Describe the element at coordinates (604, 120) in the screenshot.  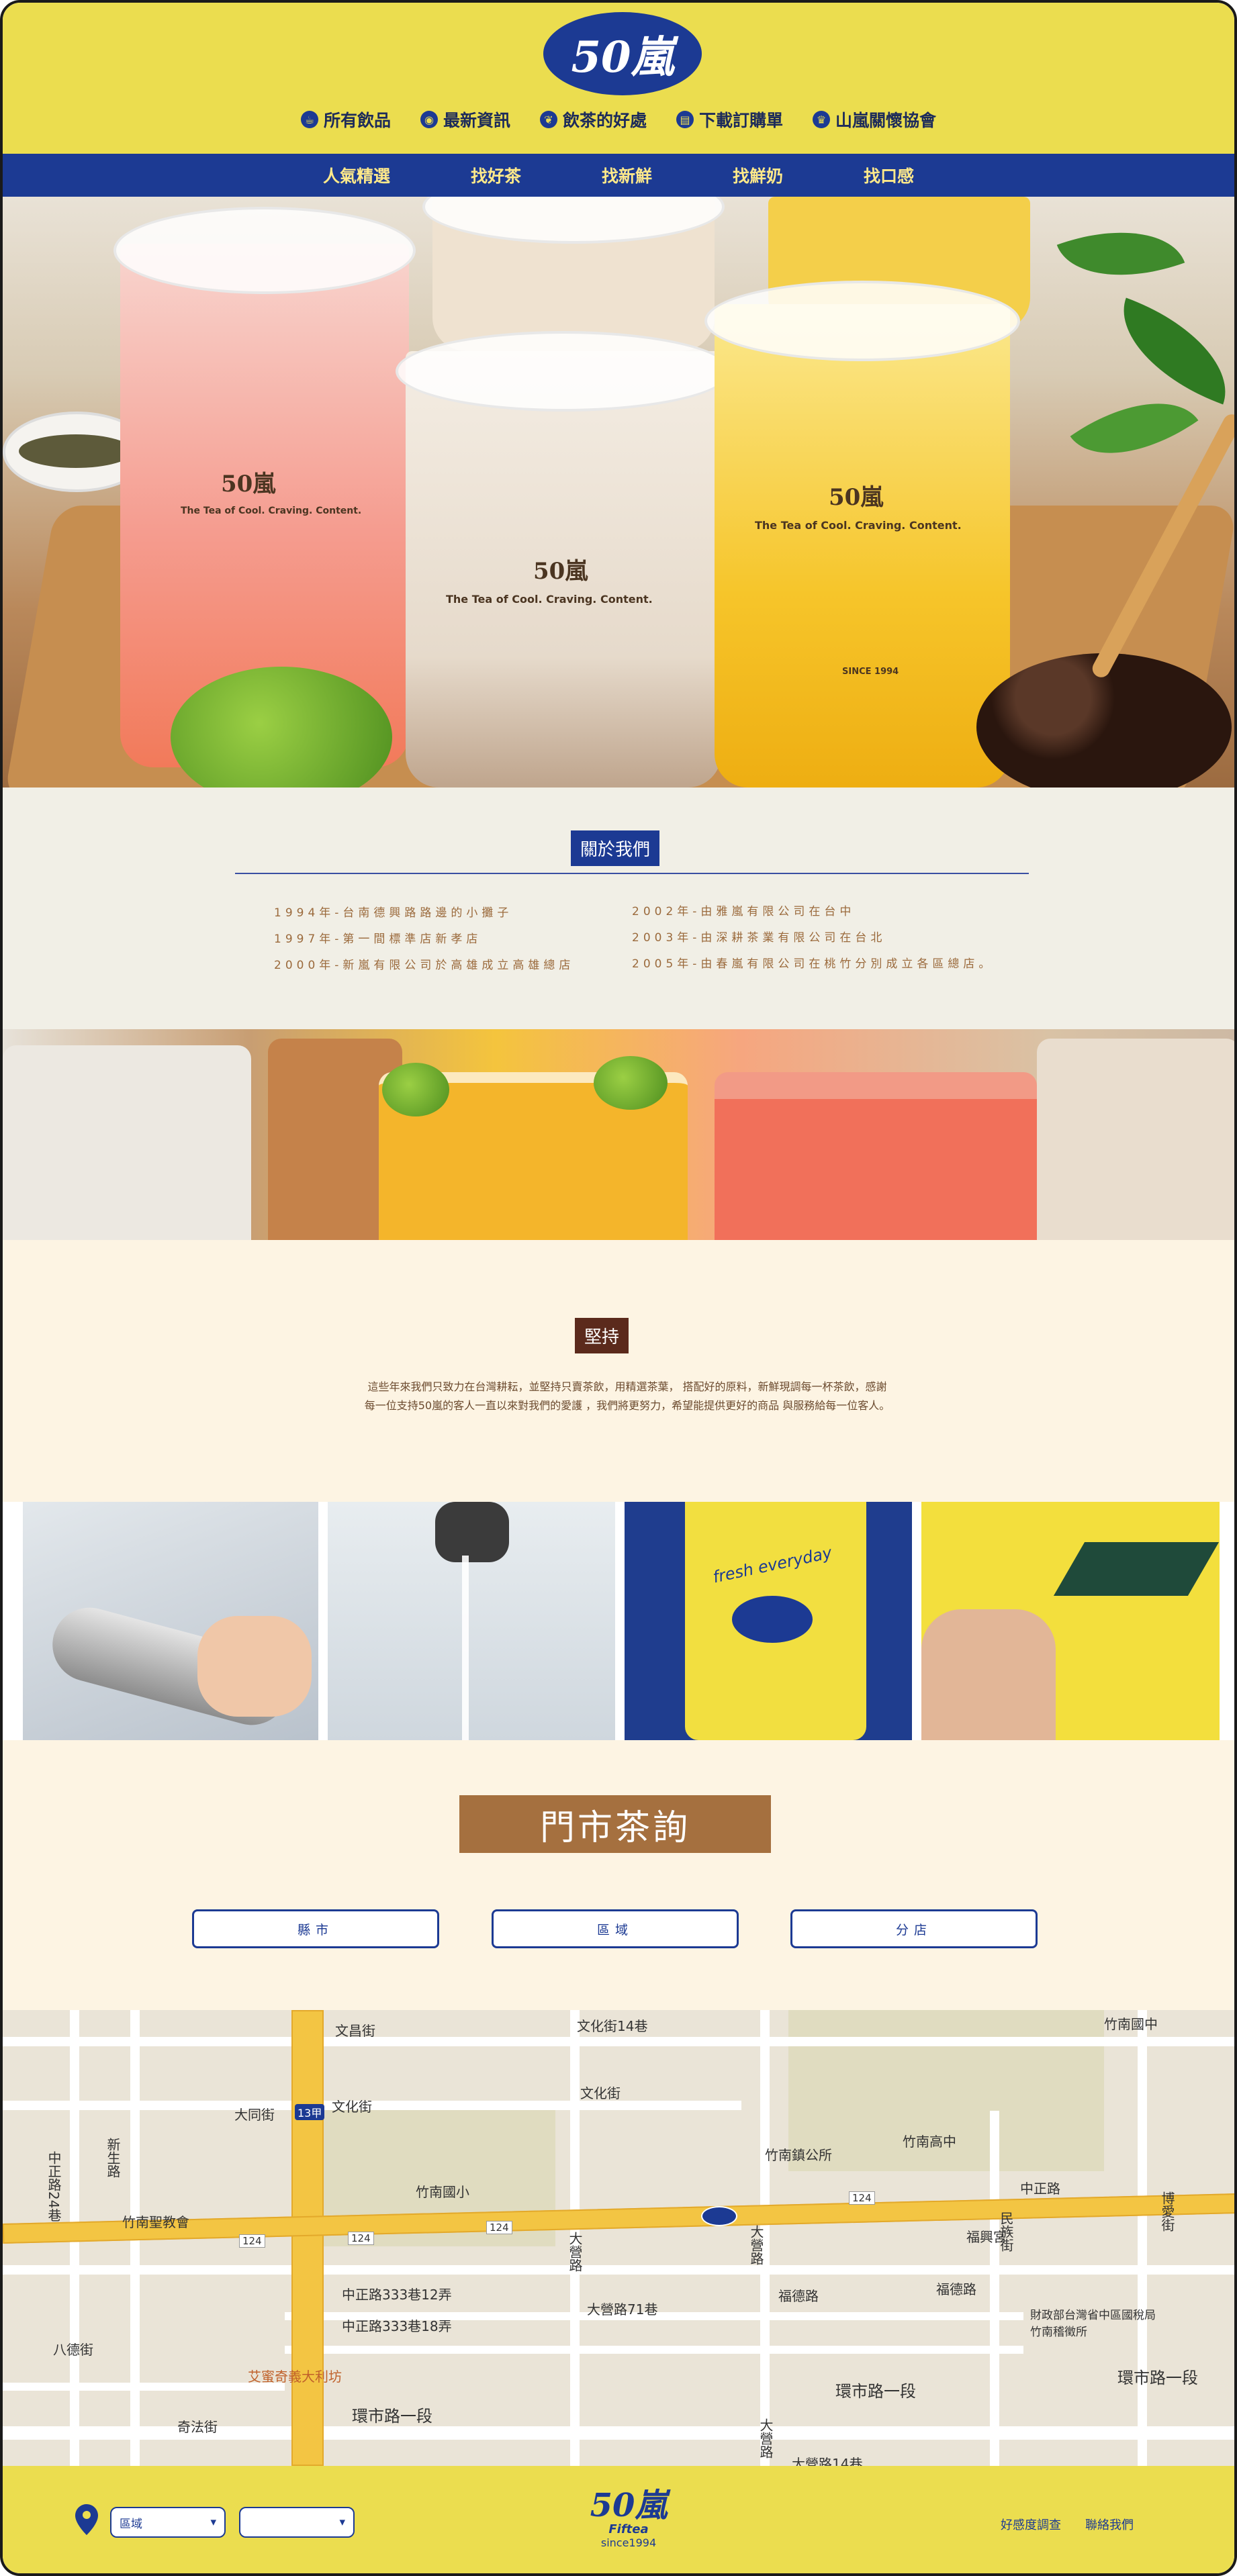
I see `topnav-label: 飲茶的好處` at that location.